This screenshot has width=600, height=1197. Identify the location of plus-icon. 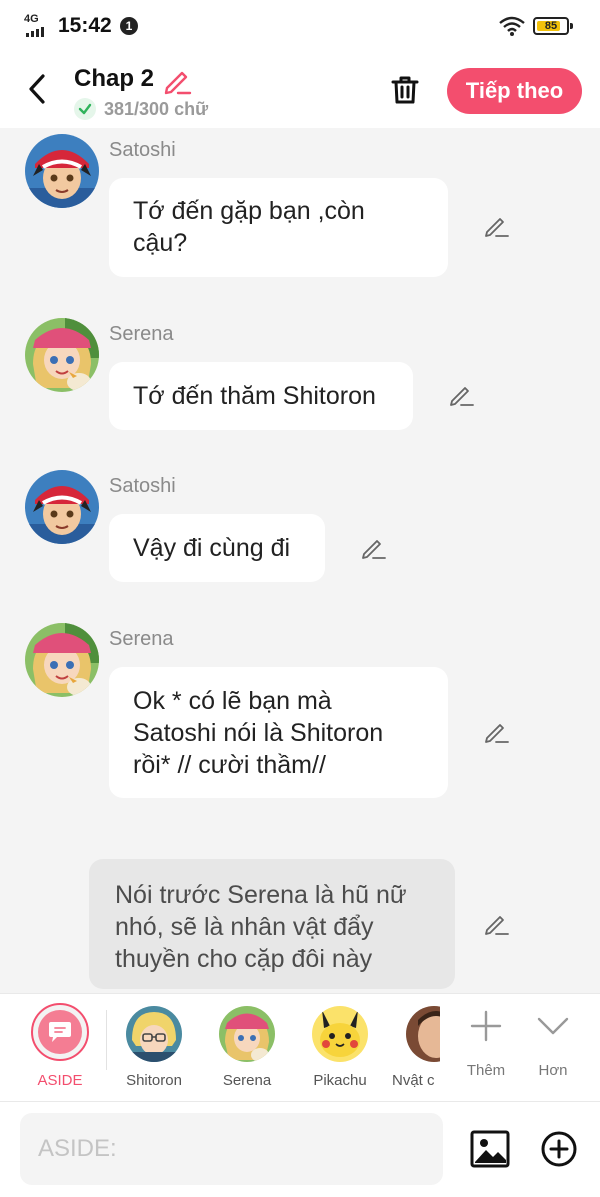
(486, 1026).